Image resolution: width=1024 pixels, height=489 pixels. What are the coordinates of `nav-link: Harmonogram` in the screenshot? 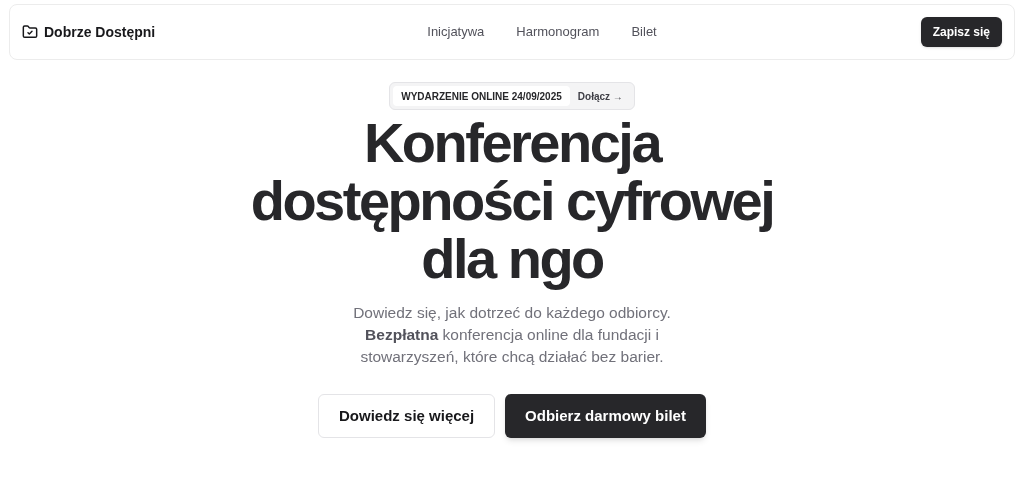 It's located at (558, 32).